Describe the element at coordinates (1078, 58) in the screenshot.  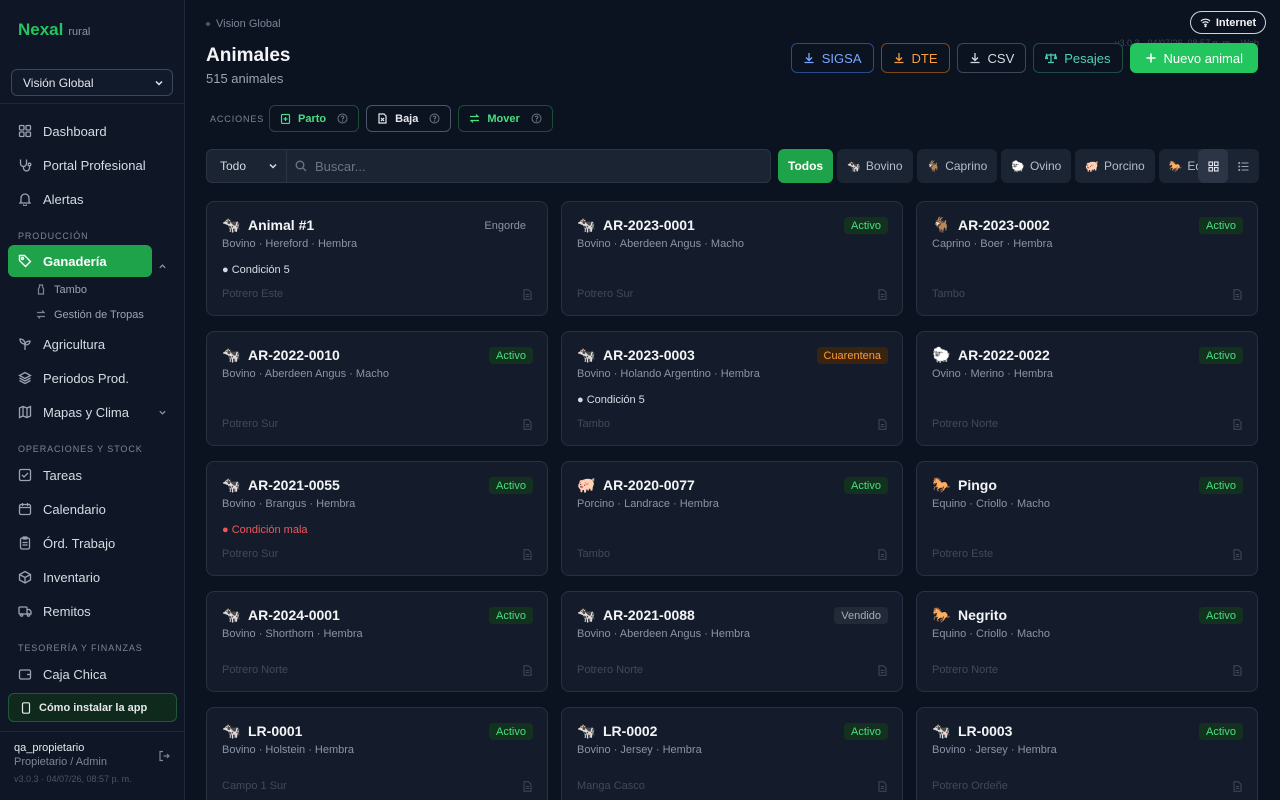
I see `pesajes-button: Pesajes` at that location.